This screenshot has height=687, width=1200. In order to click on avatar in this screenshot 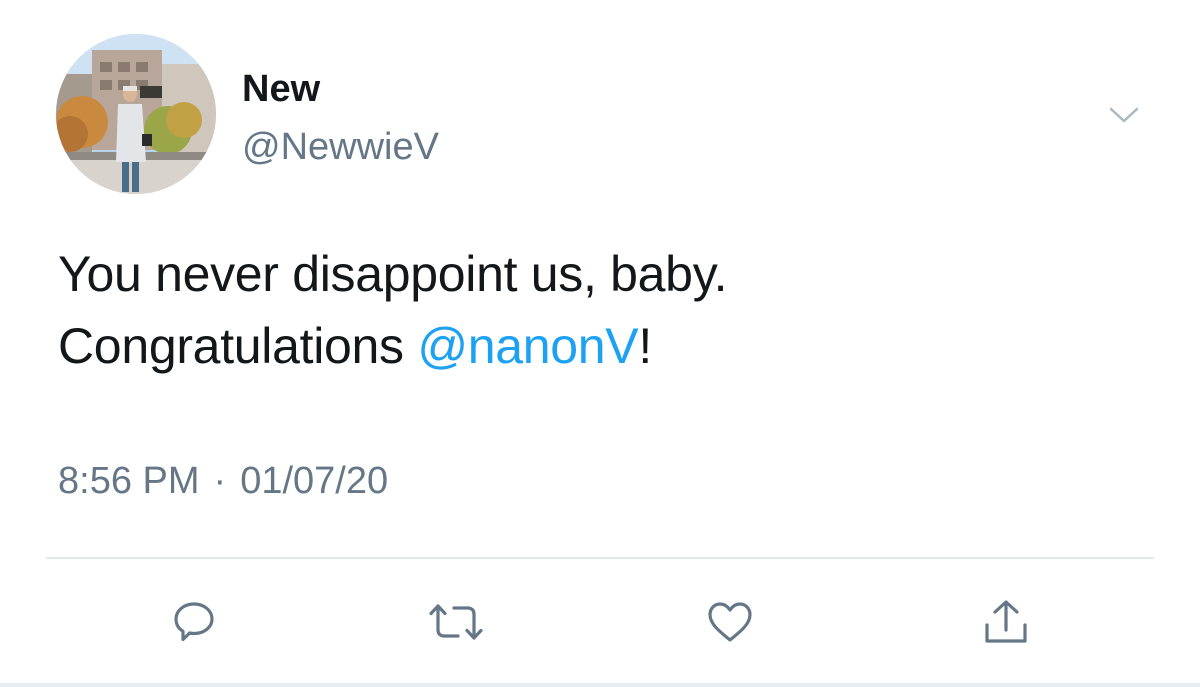, I will do `click(136, 114)`.